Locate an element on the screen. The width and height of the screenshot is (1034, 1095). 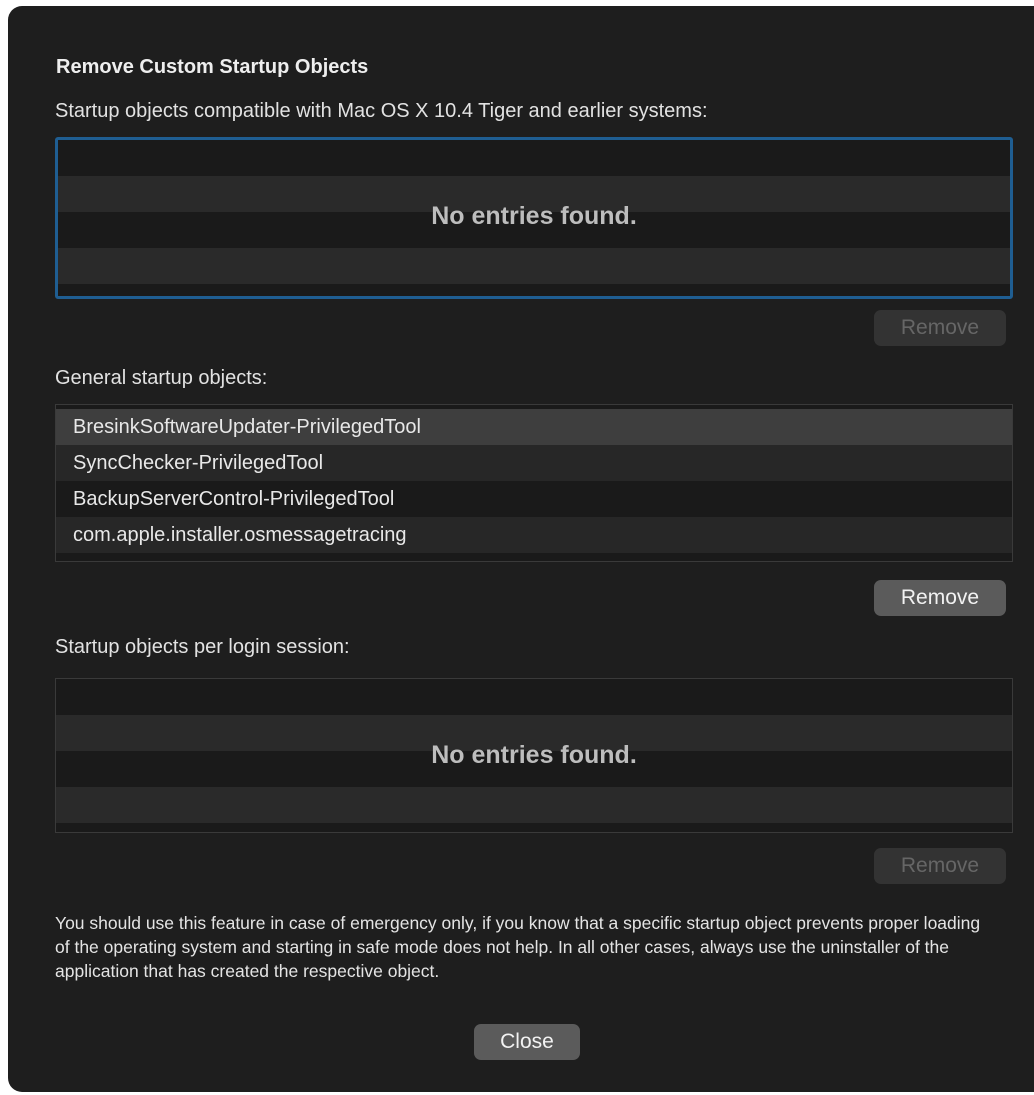
legacy-startup-list: No entries found. is located at coordinates (534, 218).